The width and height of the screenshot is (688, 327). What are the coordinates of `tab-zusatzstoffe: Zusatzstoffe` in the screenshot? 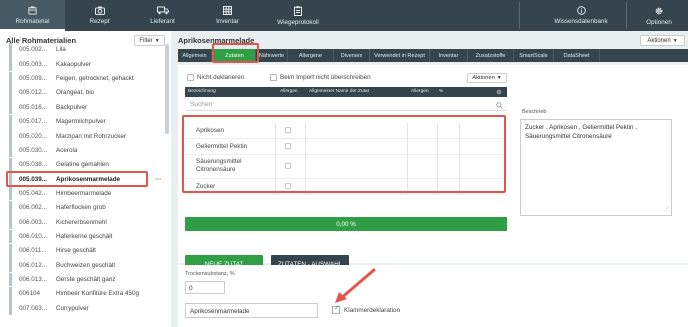 It's located at (491, 55).